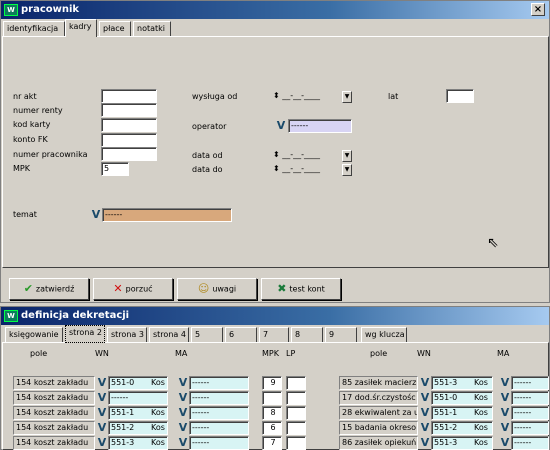  I want to click on data-do-dropdown-button: ▼, so click(347, 170).